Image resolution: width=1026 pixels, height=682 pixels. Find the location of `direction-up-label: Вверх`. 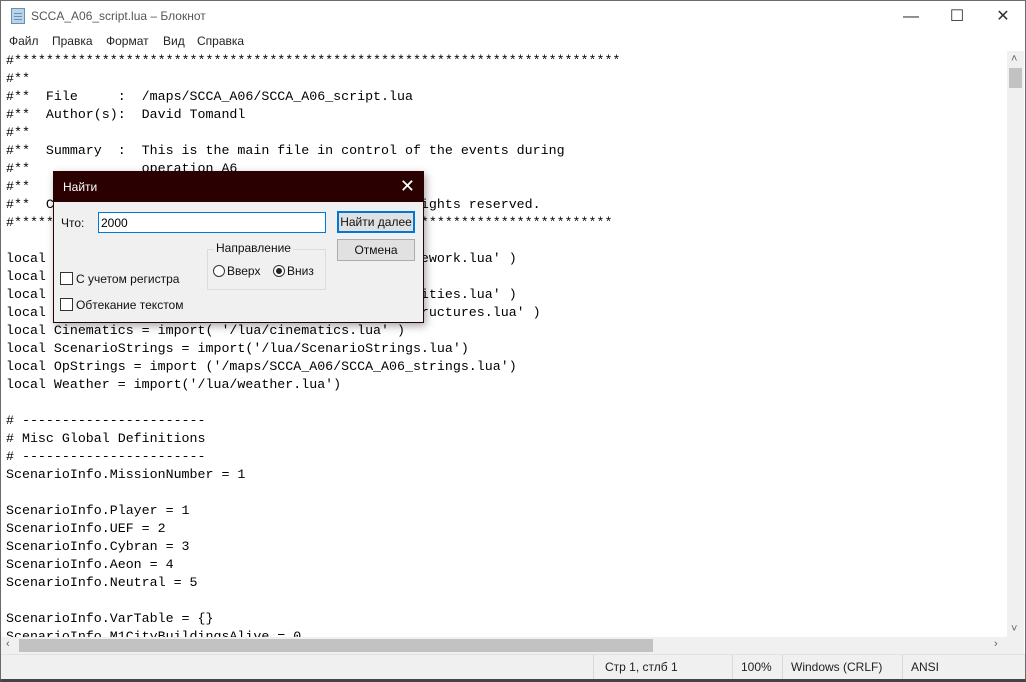

direction-up-label: Вверх is located at coordinates (244, 271).